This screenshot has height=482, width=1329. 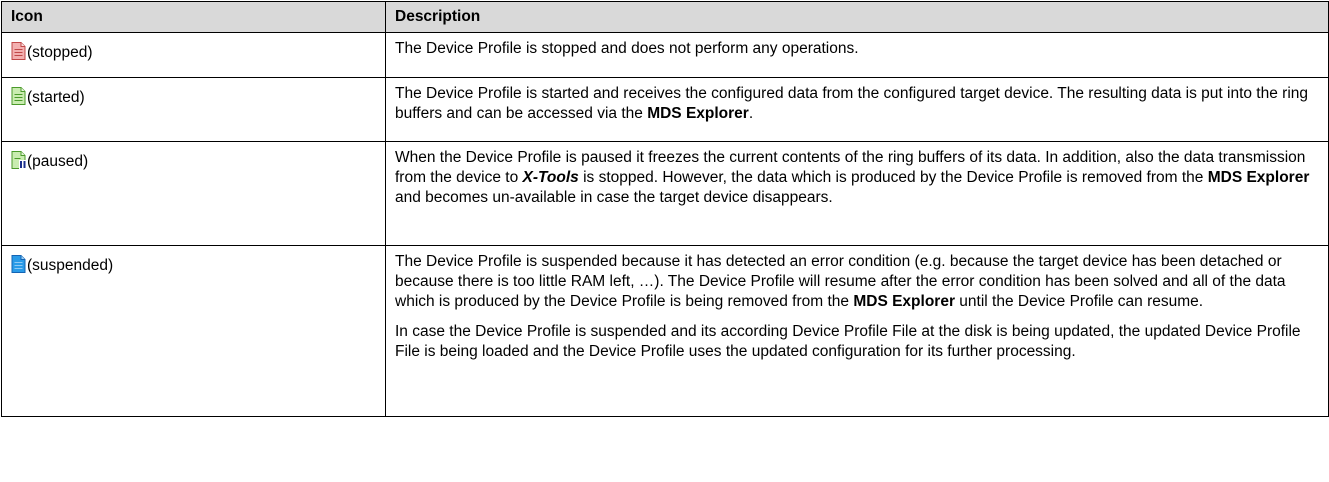 What do you see at coordinates (193, 55) in the screenshot?
I see `icon-cell: (stopped)` at bounding box center [193, 55].